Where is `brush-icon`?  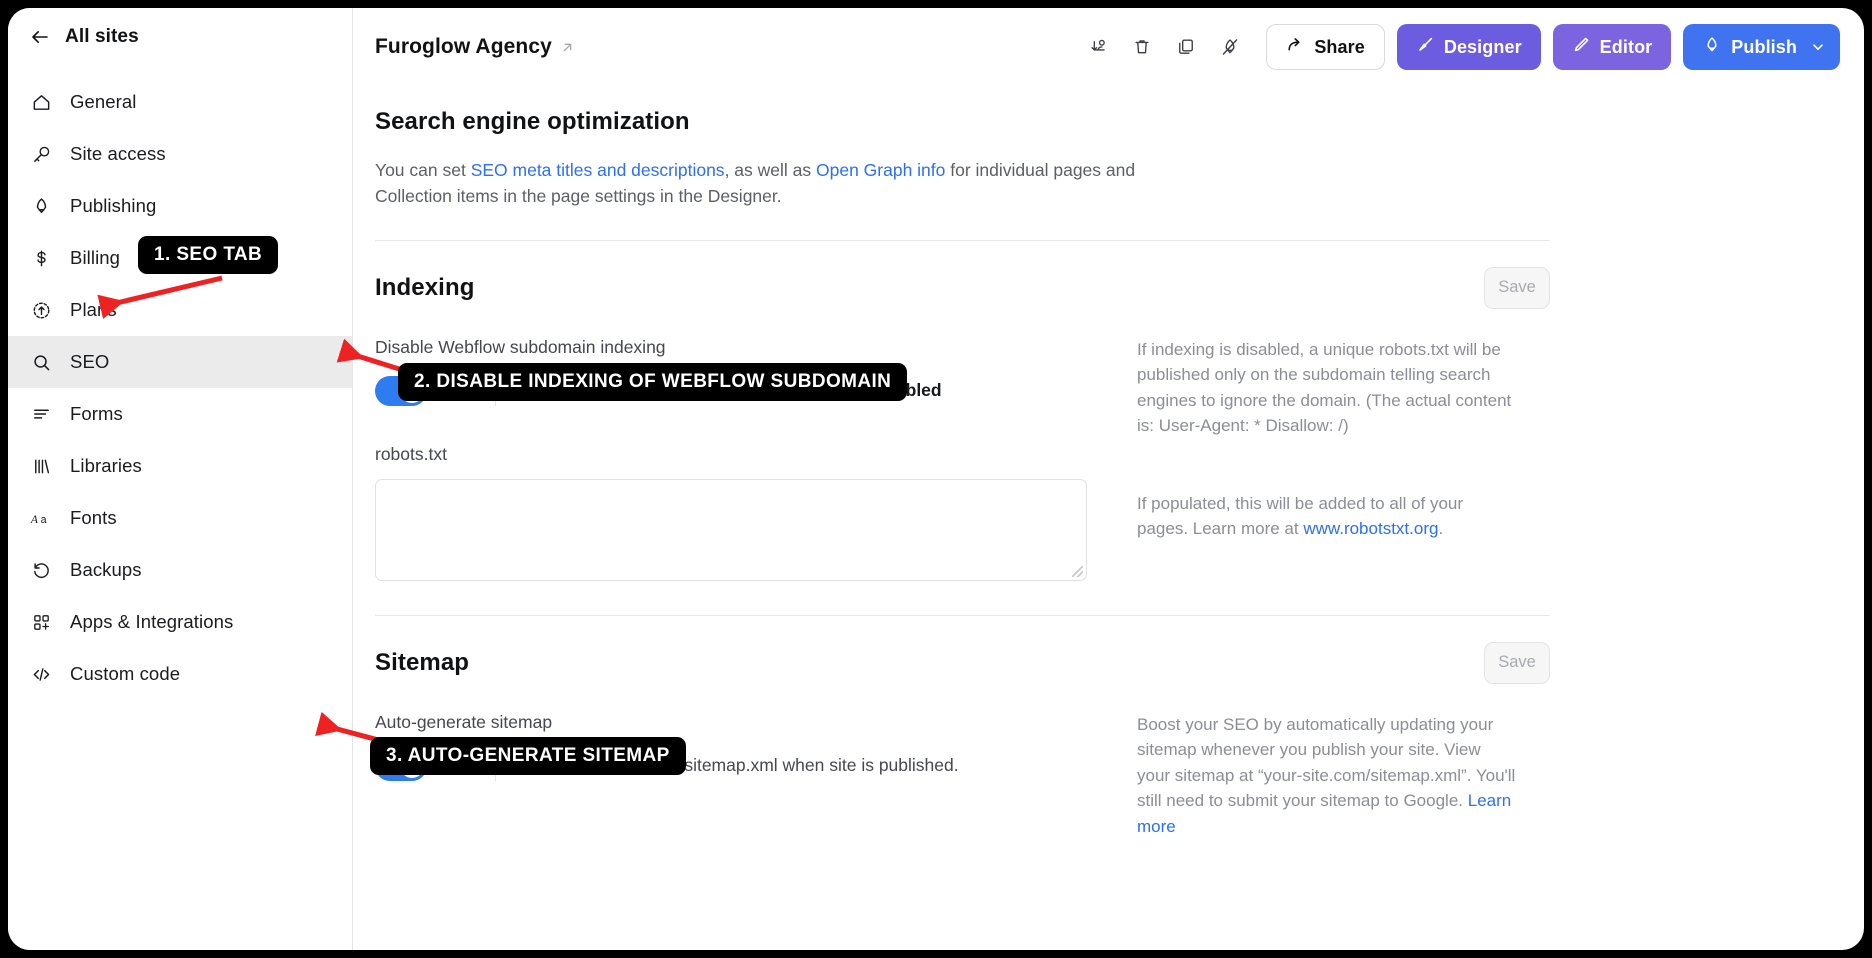 brush-icon is located at coordinates (1425, 47).